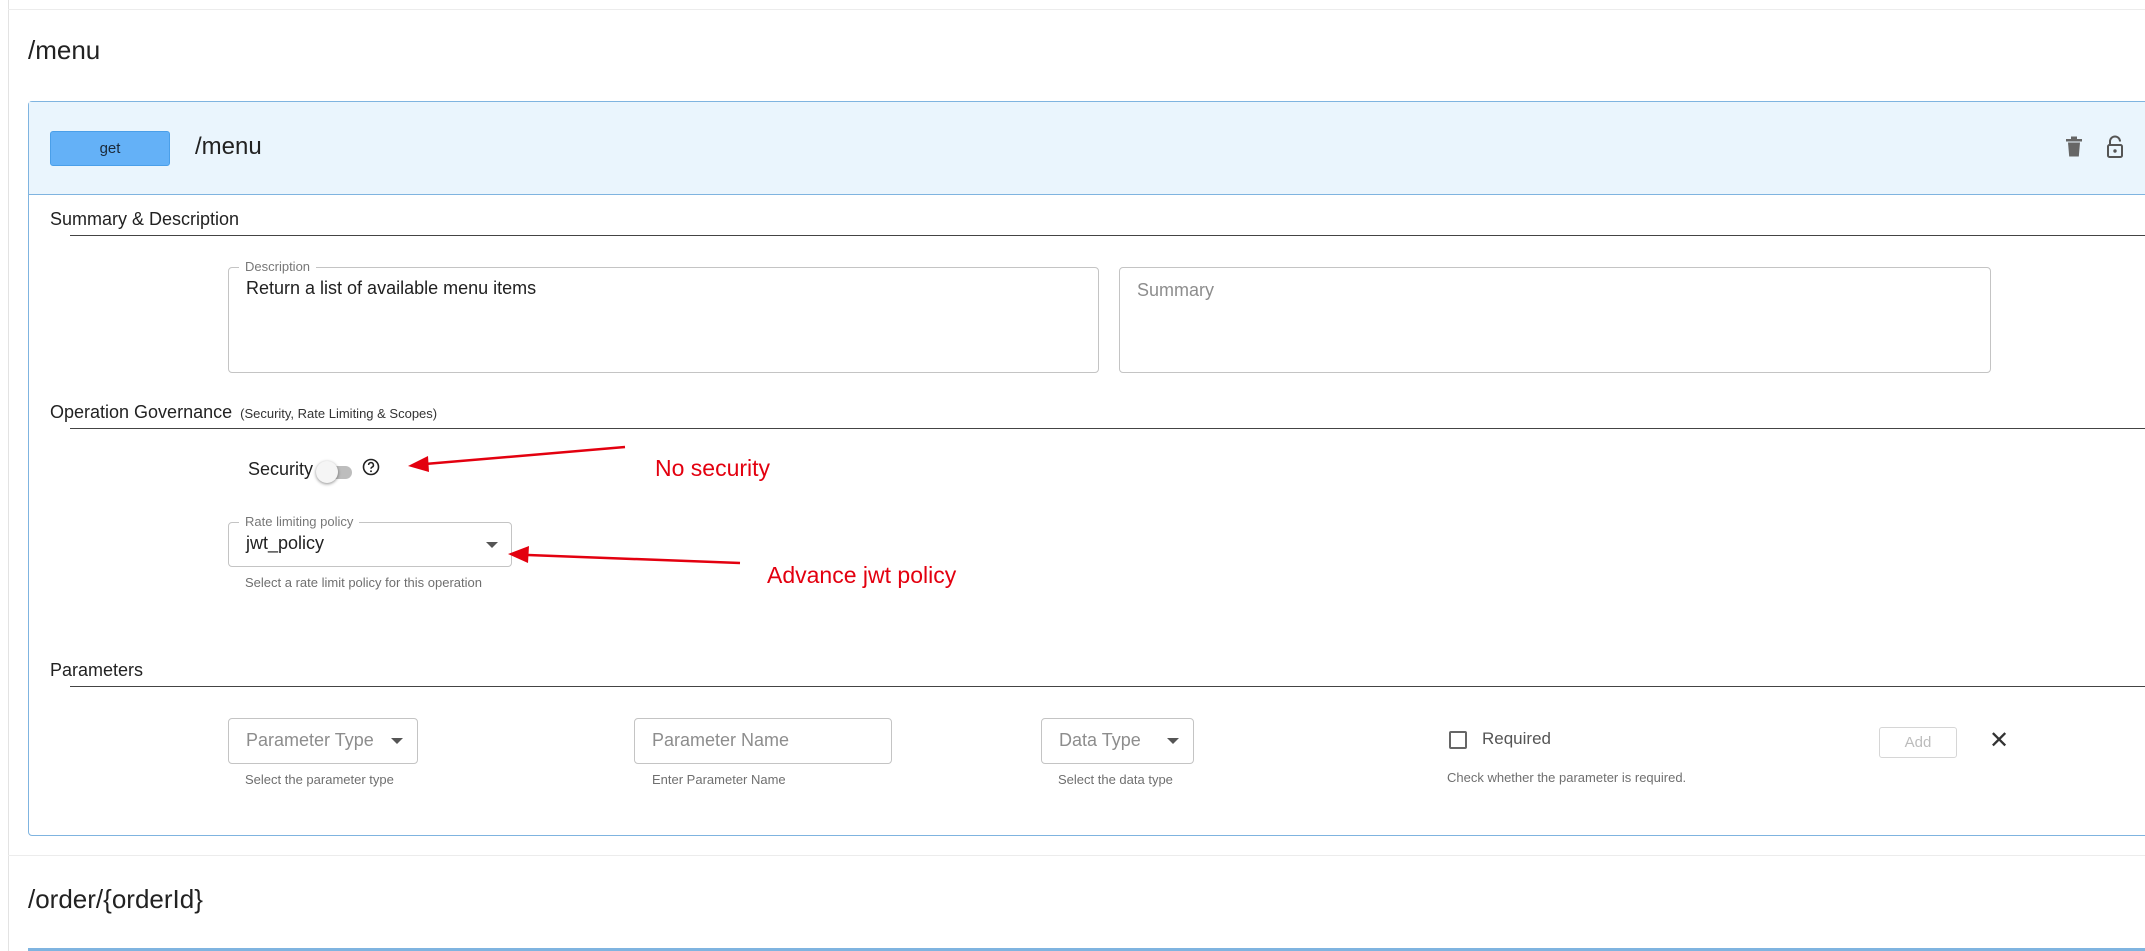 This screenshot has width=2145, height=951. Describe the element at coordinates (1516, 738) in the screenshot. I see `required-label: Required` at that location.